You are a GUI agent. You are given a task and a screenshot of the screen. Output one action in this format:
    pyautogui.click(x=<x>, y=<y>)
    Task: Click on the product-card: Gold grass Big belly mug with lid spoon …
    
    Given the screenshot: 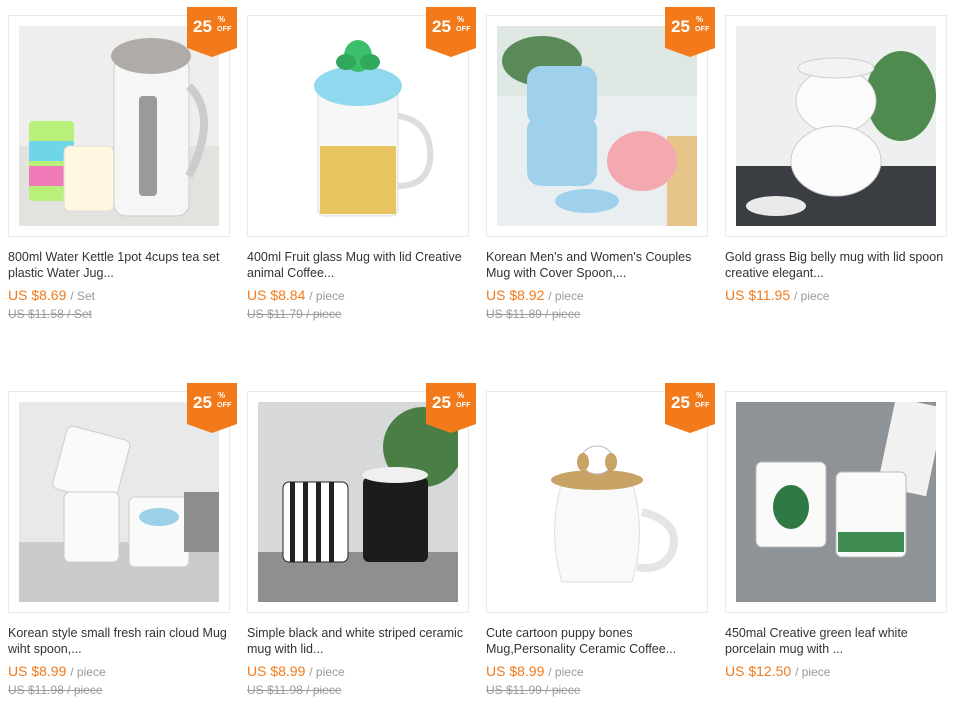 What is the action you would take?
    pyautogui.click(x=837, y=168)
    